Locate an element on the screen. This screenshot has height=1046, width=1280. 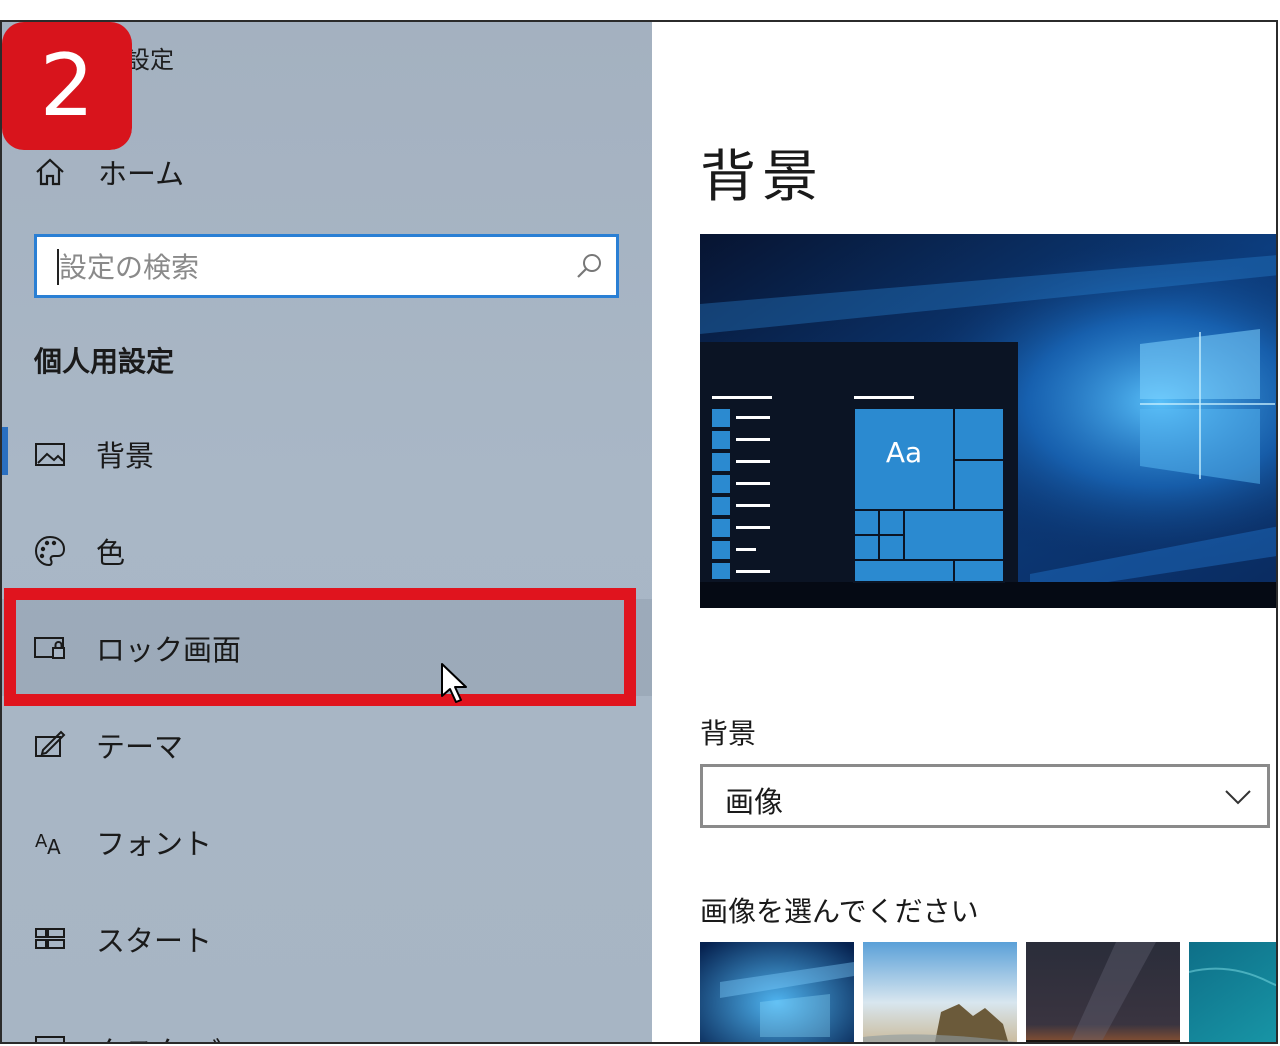
thumbnail-ocean is located at coordinates (1232, 992).